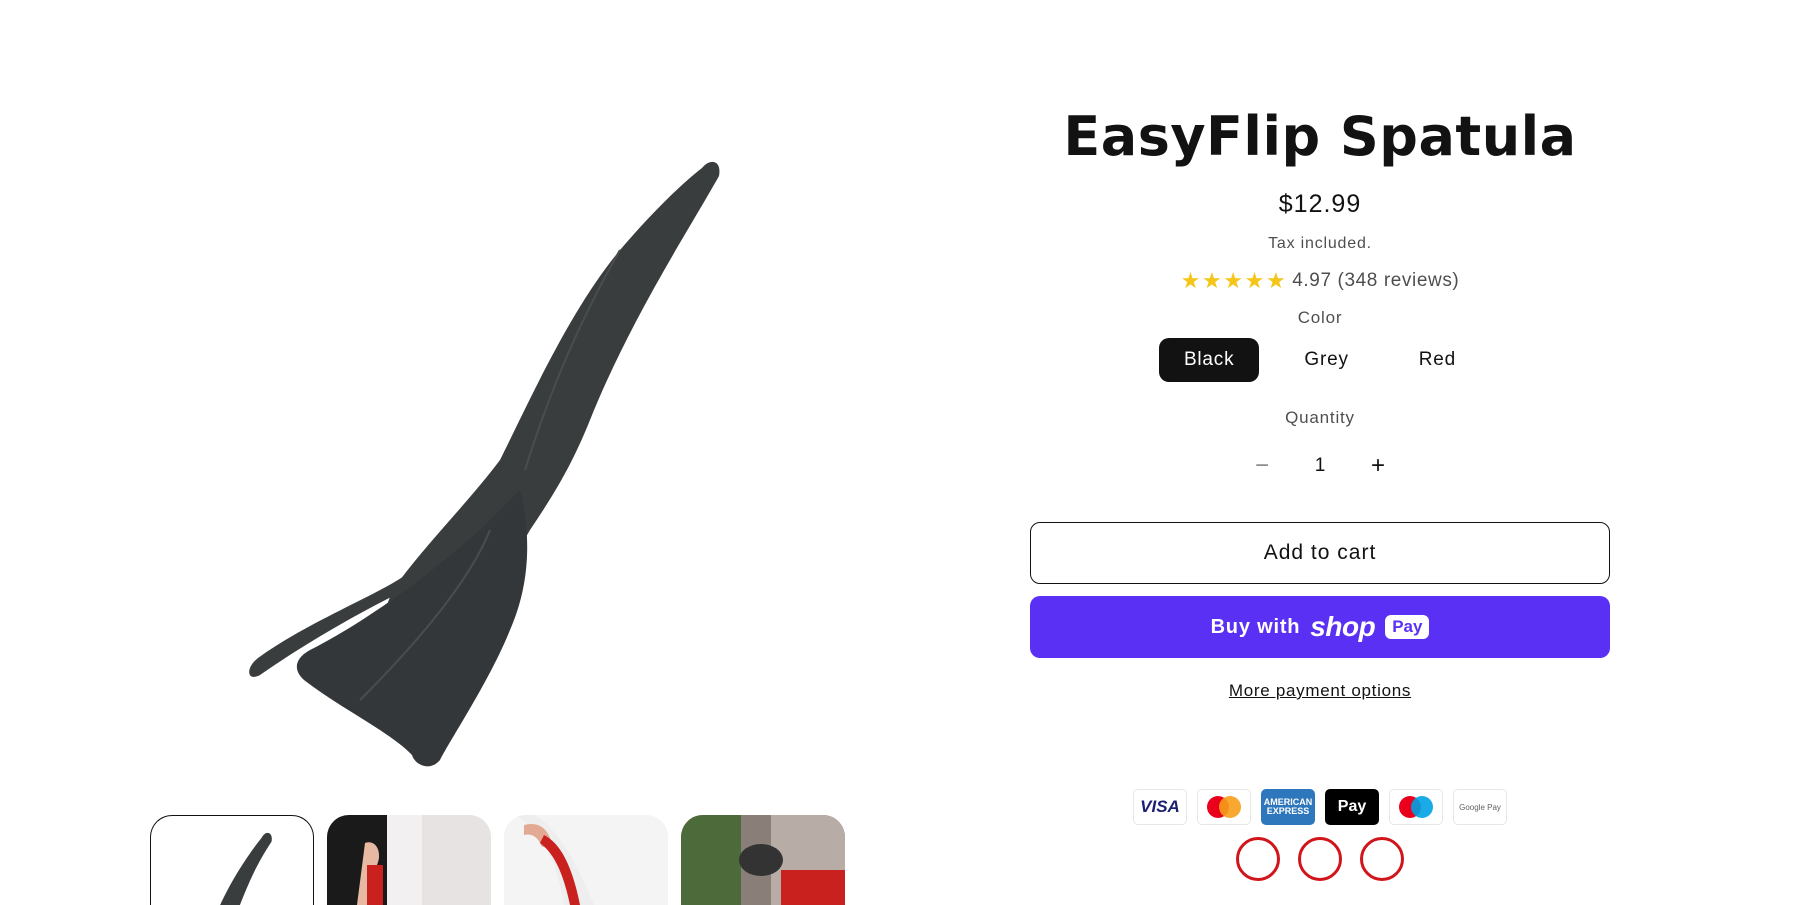 This screenshot has width=1819, height=905. I want to click on color-option-red: Red, so click(1437, 360).